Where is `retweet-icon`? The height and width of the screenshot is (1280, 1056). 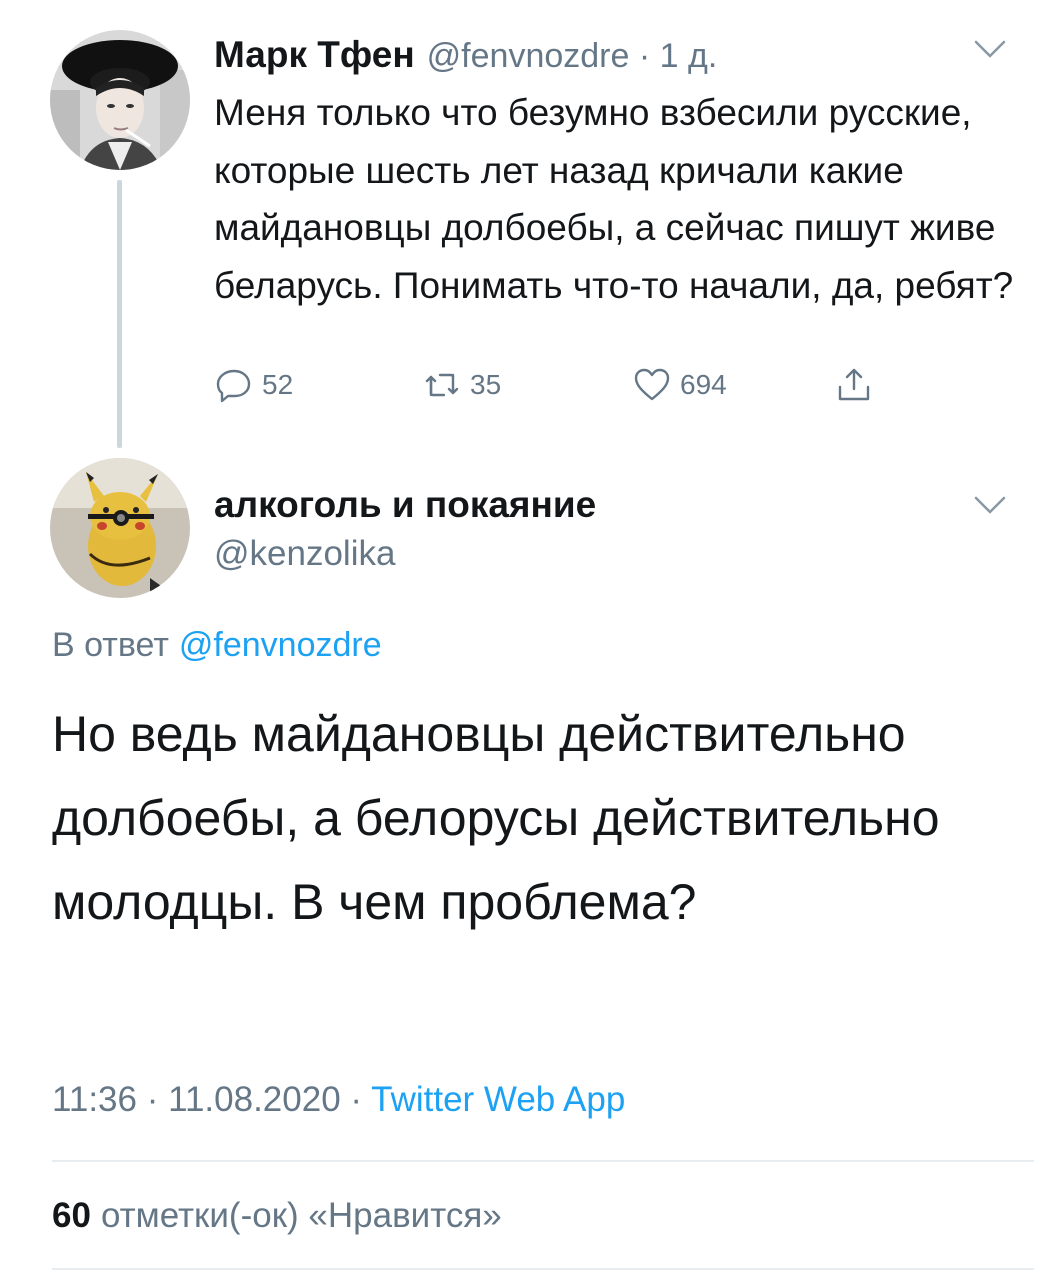 retweet-icon is located at coordinates (442, 385).